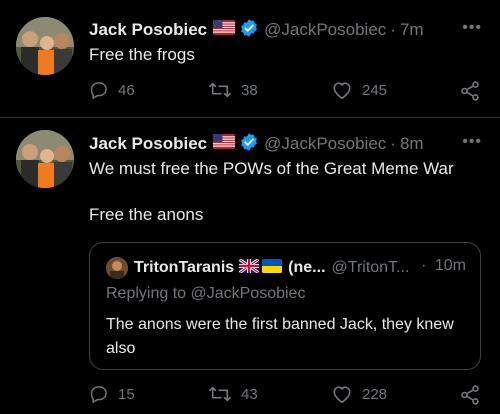 The width and height of the screenshot is (500, 414). Describe the element at coordinates (412, 30) in the screenshot. I see `timestamp: 7m` at that location.